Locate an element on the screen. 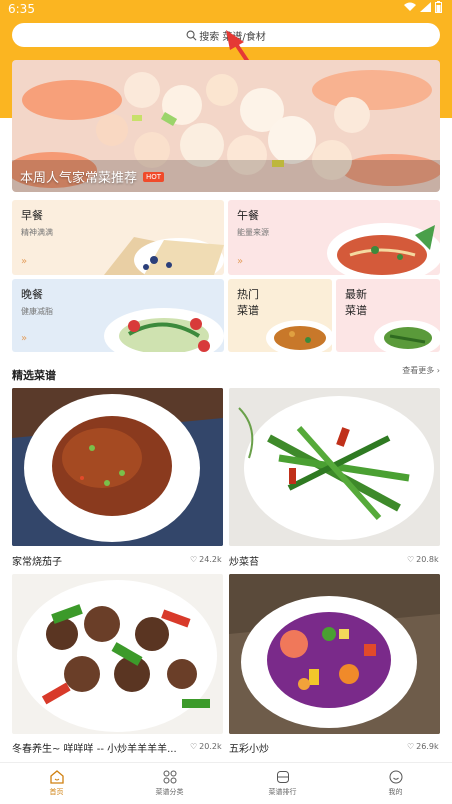  greens-dish is located at coordinates (334, 467).